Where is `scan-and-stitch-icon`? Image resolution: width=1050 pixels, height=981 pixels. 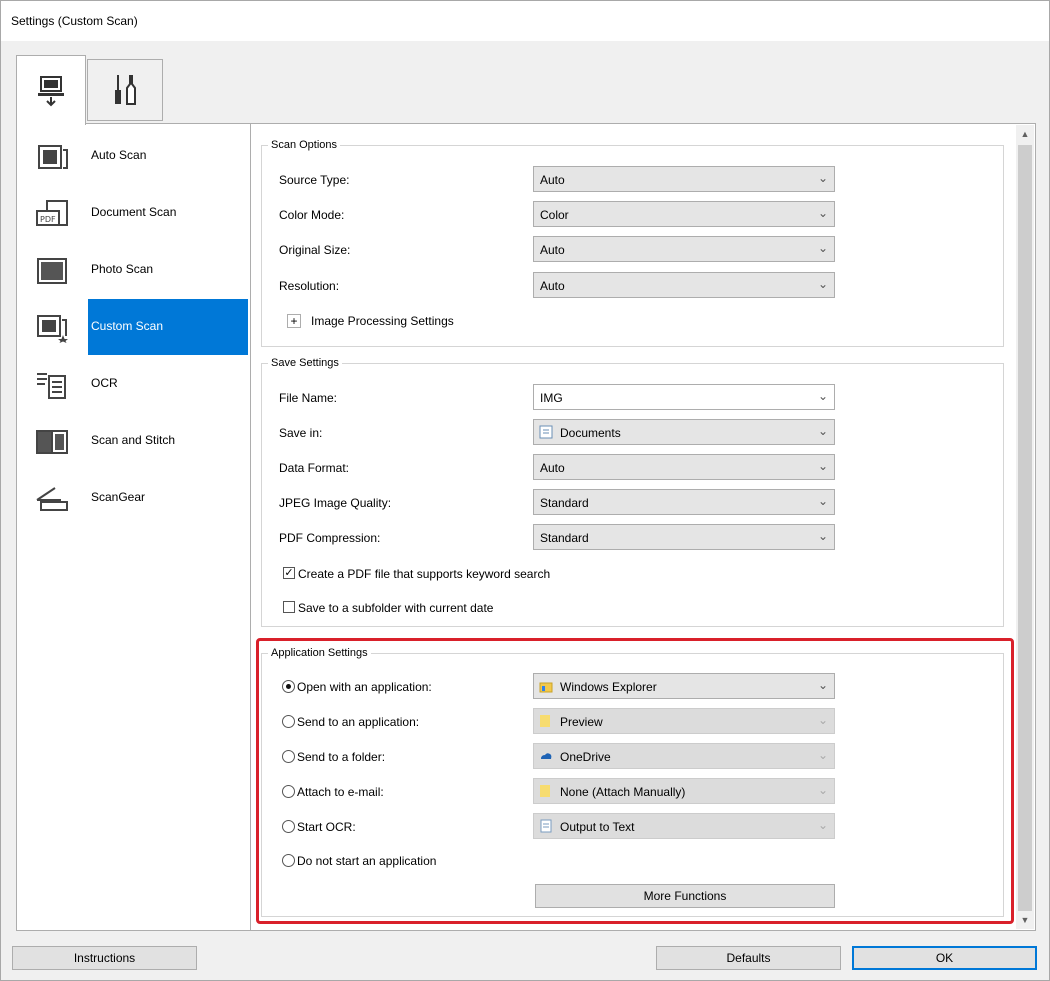 scan-and-stitch-icon is located at coordinates (52, 442).